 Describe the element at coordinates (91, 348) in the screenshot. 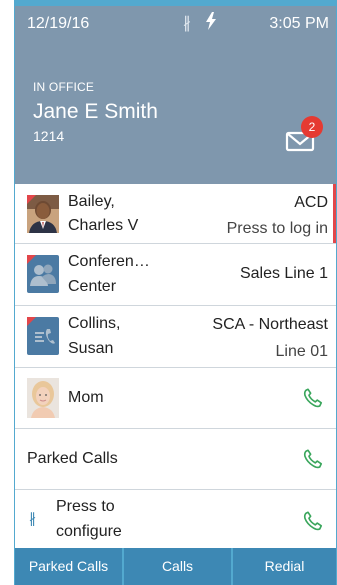

I see `contact-name-line2: Susan` at that location.